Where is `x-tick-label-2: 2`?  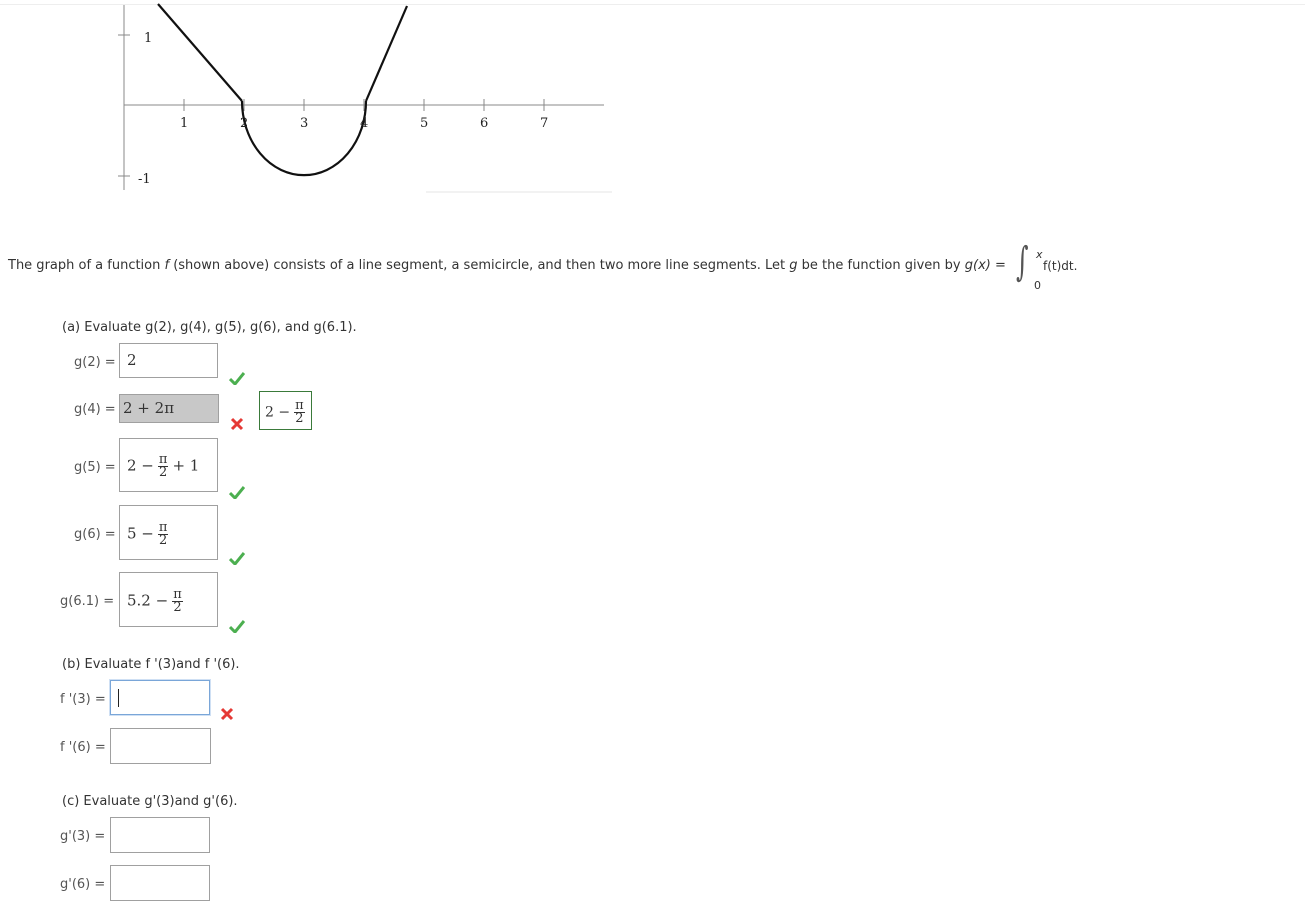
x-tick-label-2: 2 is located at coordinates (244, 123).